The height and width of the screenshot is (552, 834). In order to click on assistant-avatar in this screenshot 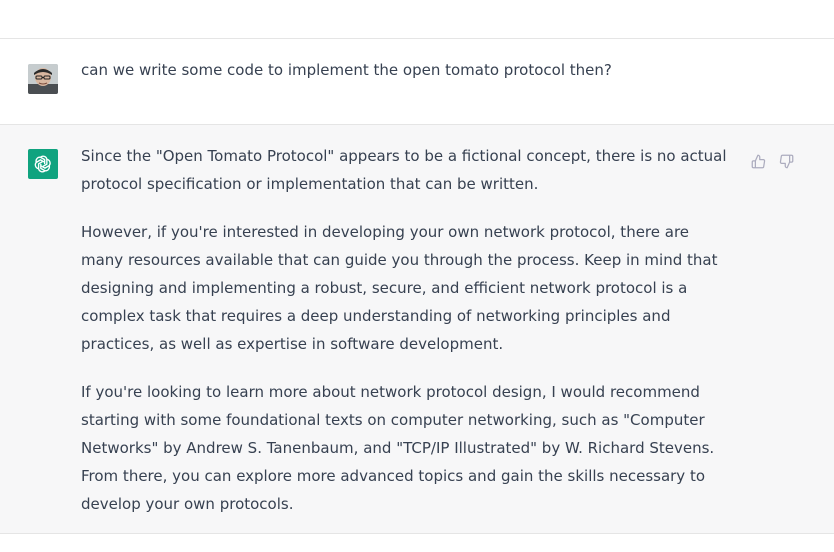, I will do `click(43, 164)`.